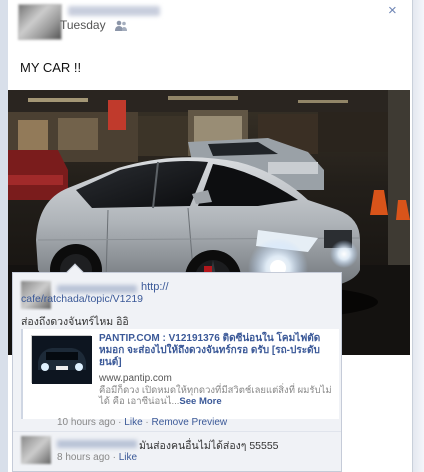  I want to click on scrollbar, so click(418, 236).